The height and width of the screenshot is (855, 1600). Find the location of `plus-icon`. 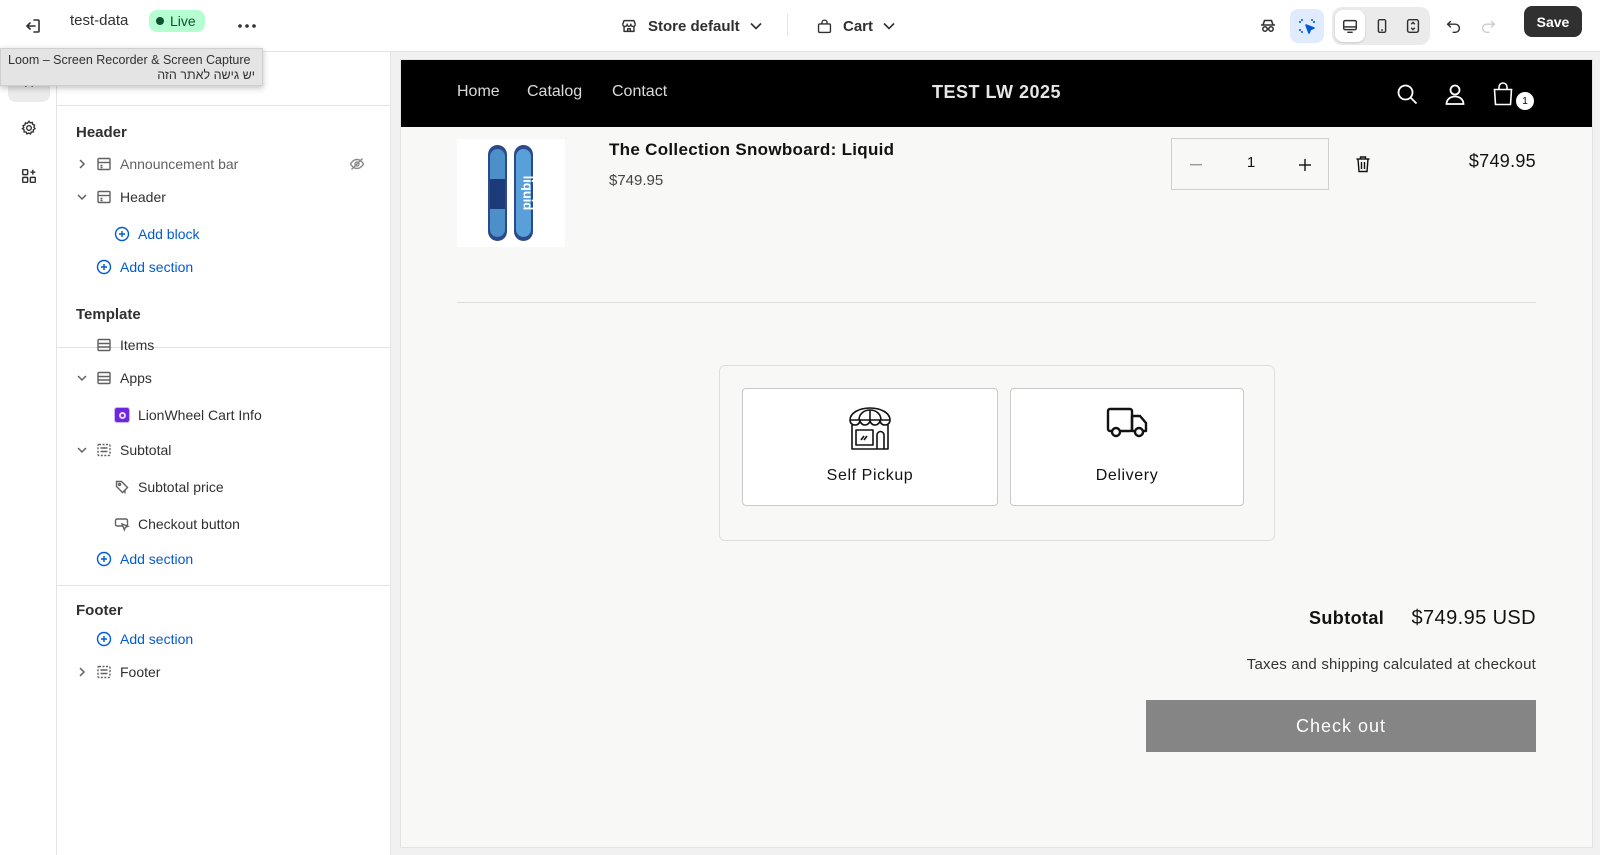

plus-icon is located at coordinates (1305, 165).